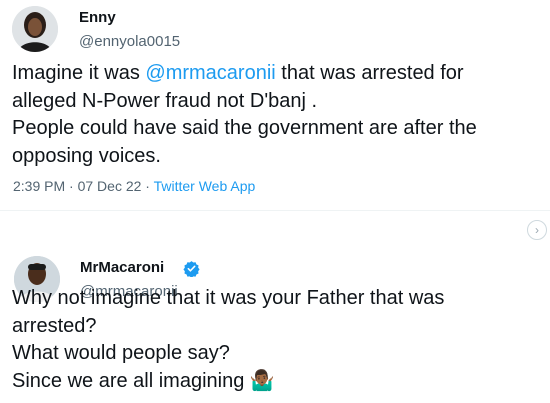 Image resolution: width=550 pixels, height=403 pixels. Describe the element at coordinates (275, 210) in the screenshot. I see `divider` at that location.